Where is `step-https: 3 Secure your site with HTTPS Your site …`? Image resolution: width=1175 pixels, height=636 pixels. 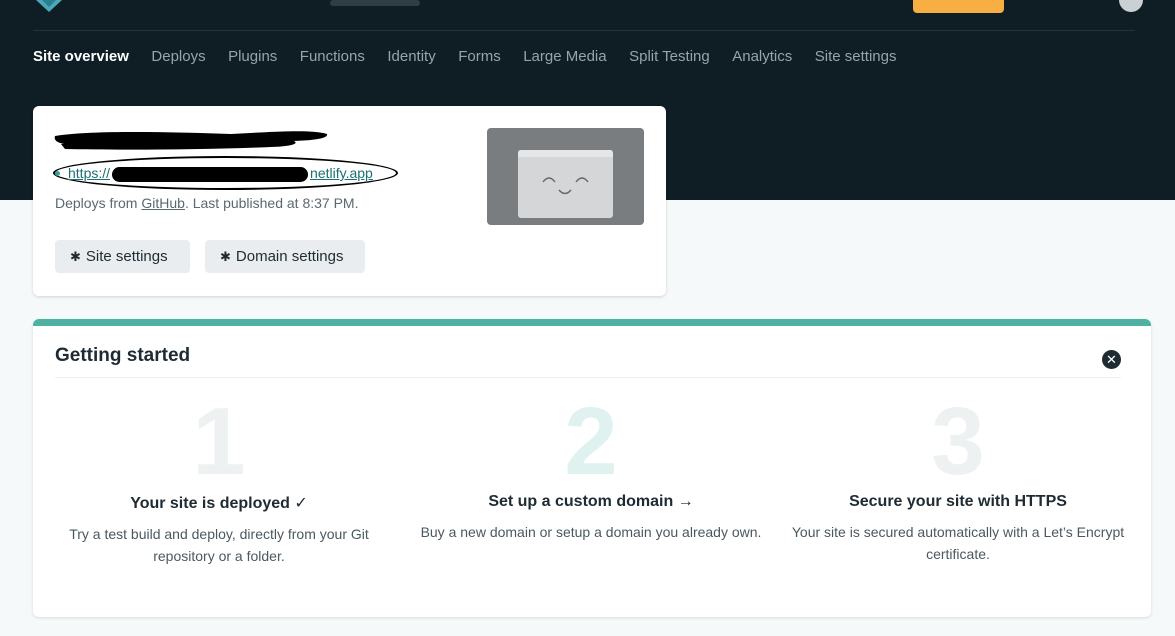
step-https: 3 Secure your site with HTTPS Your site … is located at coordinates (958, 476).